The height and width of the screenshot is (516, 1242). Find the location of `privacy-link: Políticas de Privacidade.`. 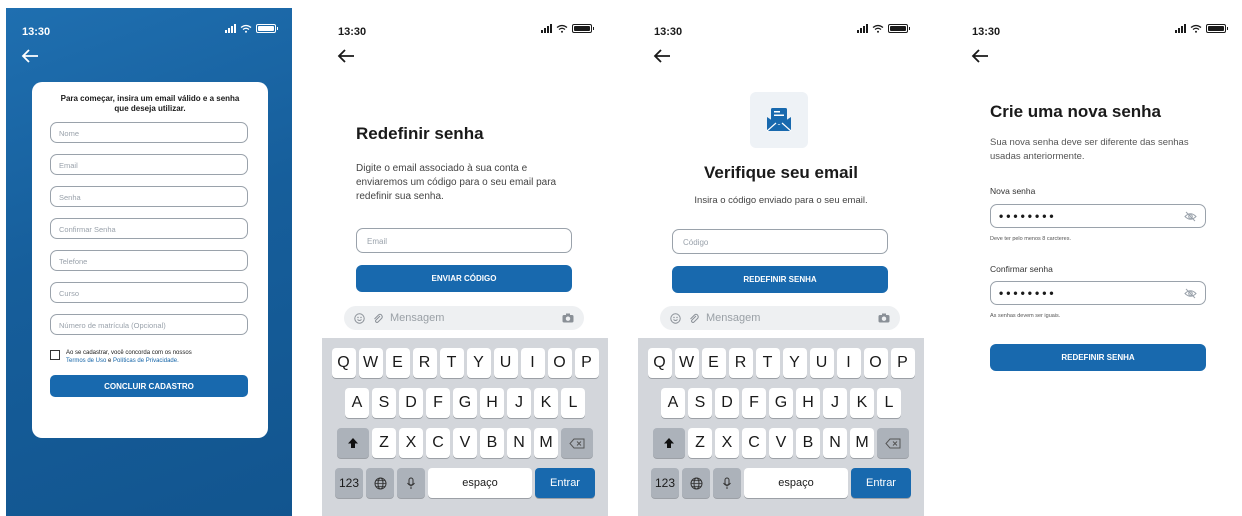

privacy-link: Políticas de Privacidade. is located at coordinates (146, 361).